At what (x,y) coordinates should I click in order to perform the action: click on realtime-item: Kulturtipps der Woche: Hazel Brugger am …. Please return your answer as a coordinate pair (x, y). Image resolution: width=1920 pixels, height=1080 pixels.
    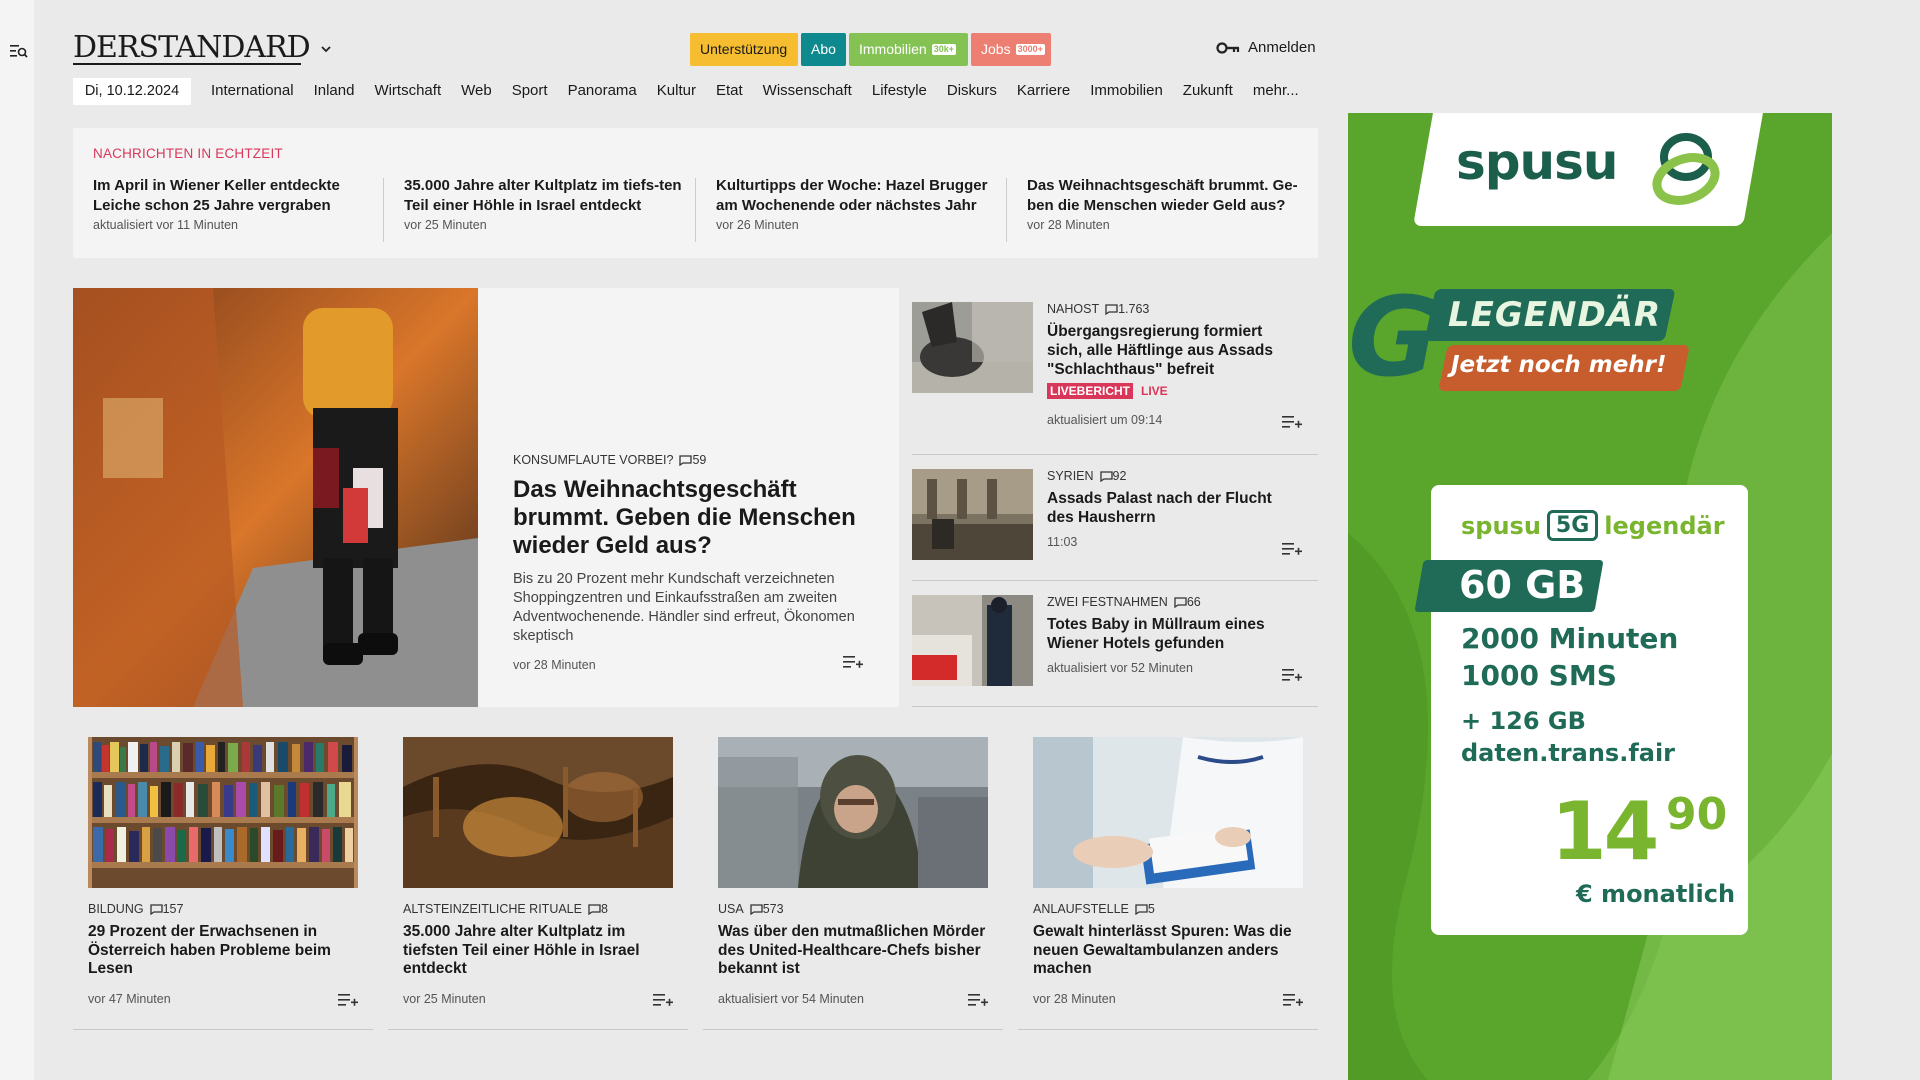
    Looking at the image, I should click on (861, 204).